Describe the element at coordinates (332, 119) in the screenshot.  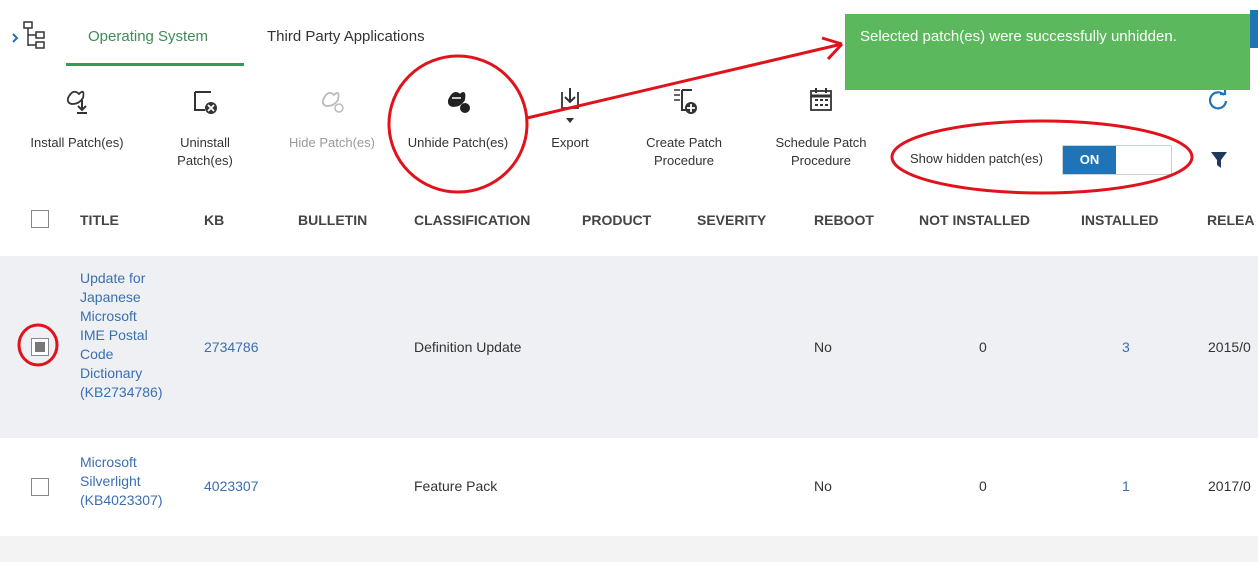
I see `hide-patch-button: Hide Patch(es)` at that location.